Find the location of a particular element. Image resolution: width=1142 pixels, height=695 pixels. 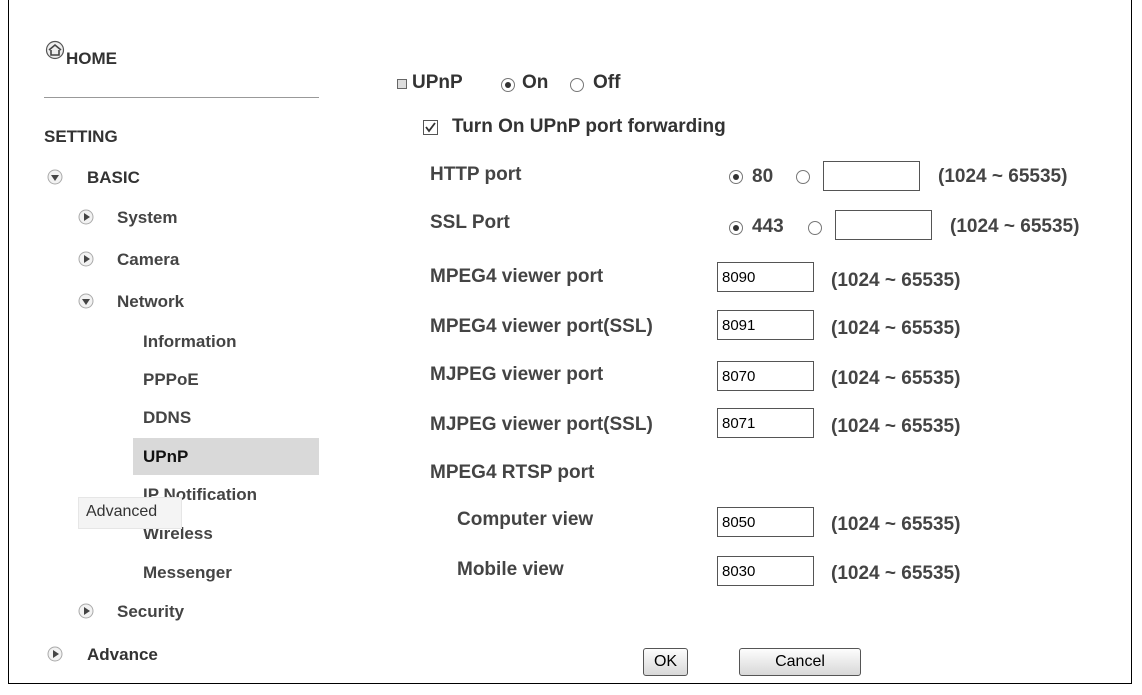

mobile-view-label: Mobile view is located at coordinates (510, 569).